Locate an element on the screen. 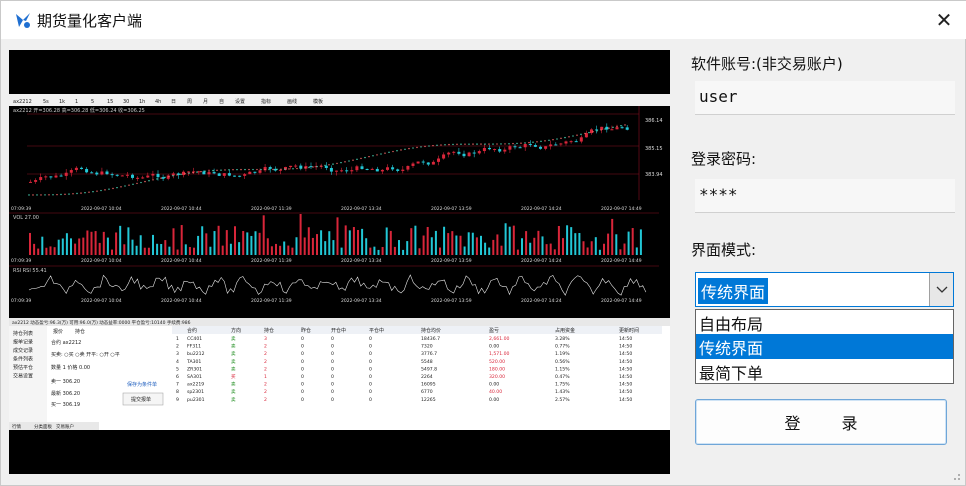  time-tick-label: 07:09:39 is located at coordinates (21, 209).